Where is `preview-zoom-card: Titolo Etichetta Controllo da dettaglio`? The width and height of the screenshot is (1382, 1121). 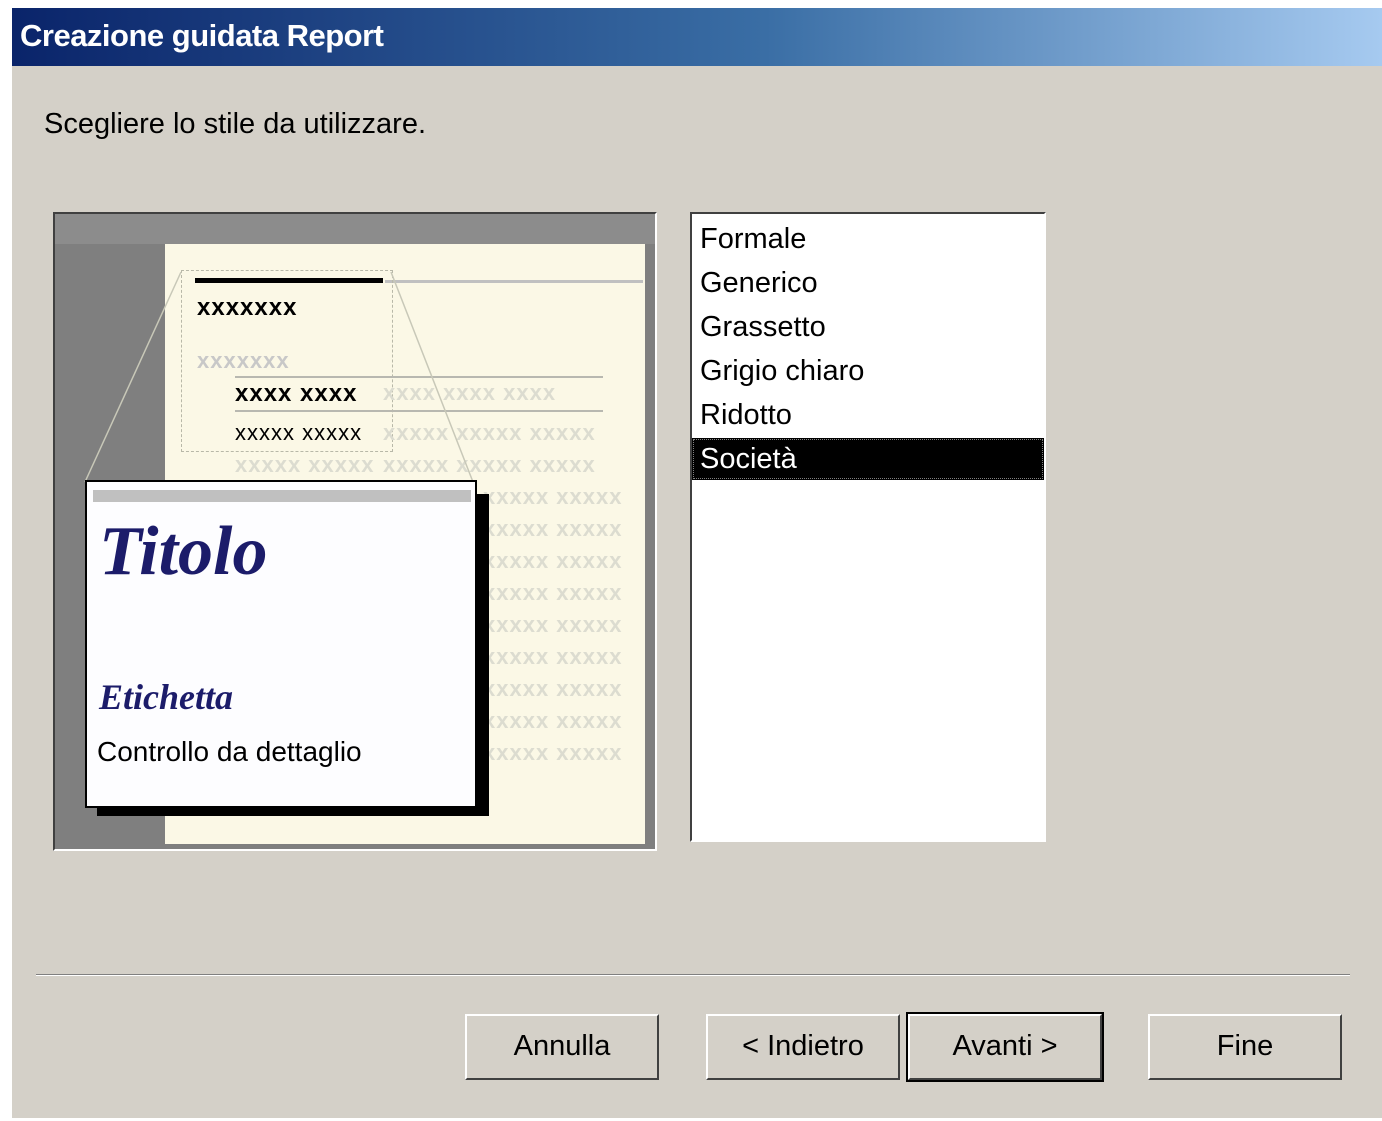 preview-zoom-card: Titolo Etichetta Controllo da dettaglio is located at coordinates (281, 644).